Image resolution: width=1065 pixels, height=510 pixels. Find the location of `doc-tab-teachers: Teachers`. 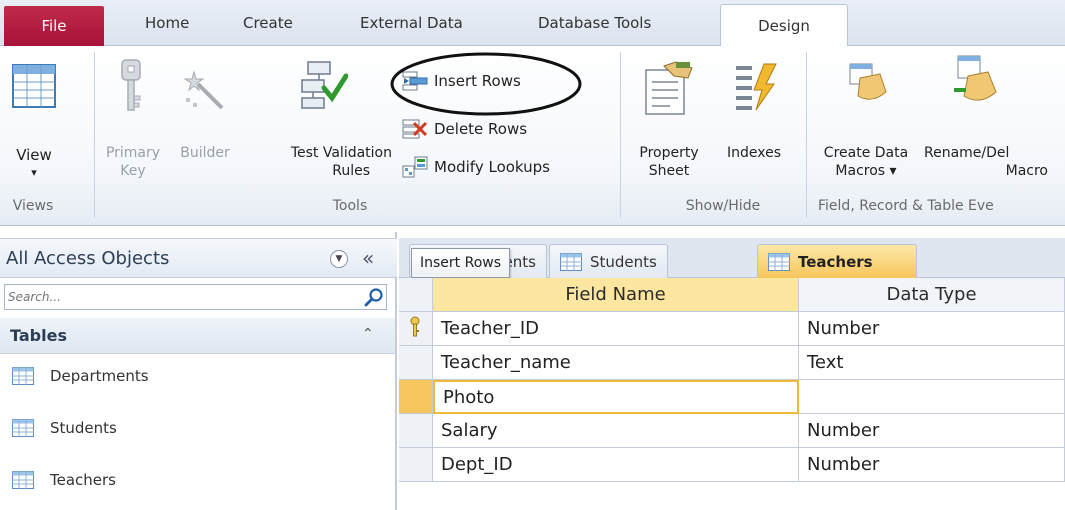

doc-tab-teachers: Teachers is located at coordinates (837, 261).